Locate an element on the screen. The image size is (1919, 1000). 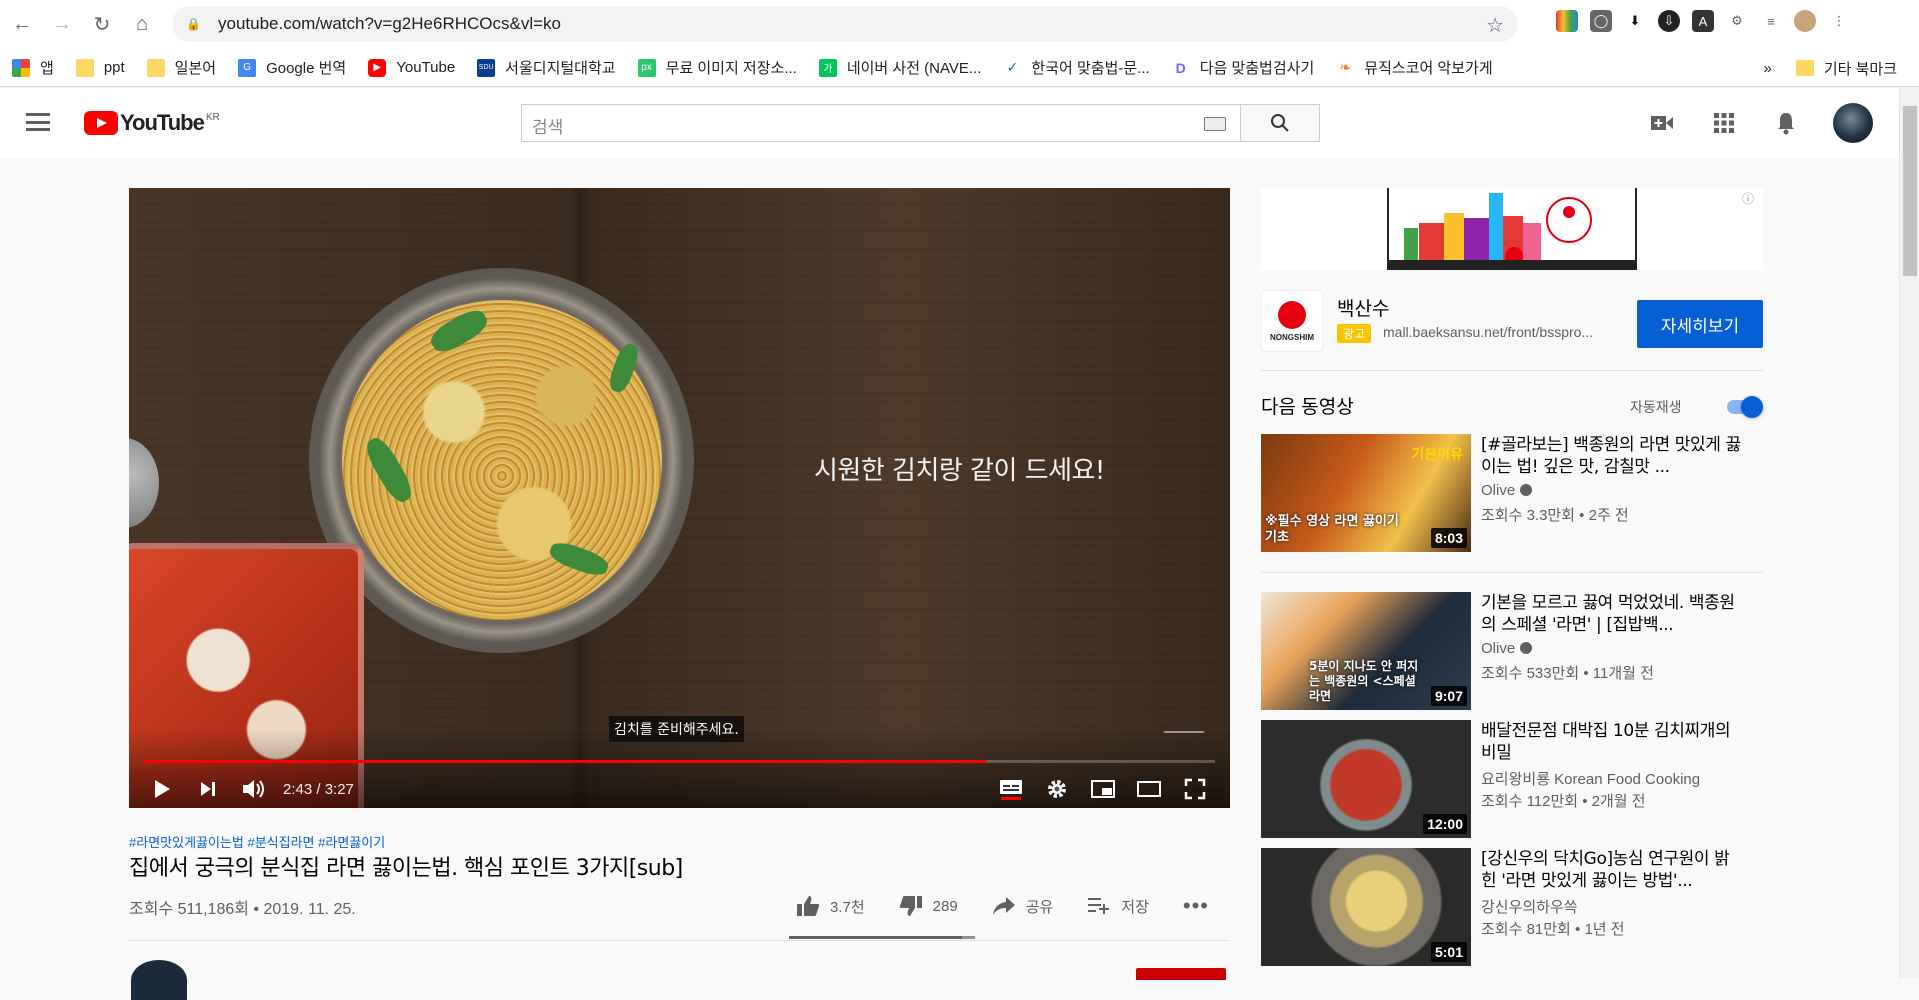
video-hashtags: #라면맛있게끓이는법 #분식집라면 #라면끓이기 is located at coordinates (257, 841).